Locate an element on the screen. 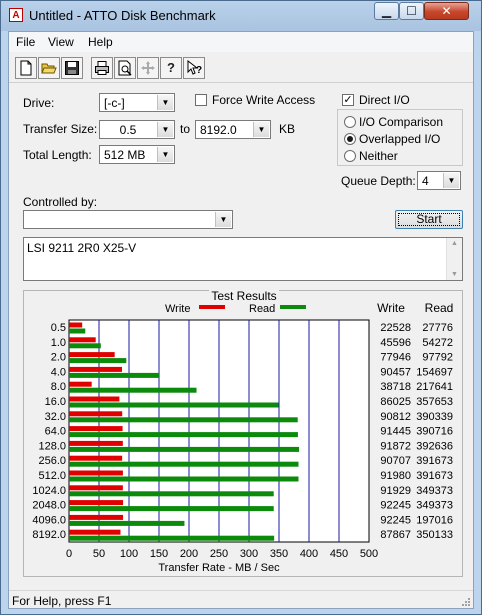 This screenshot has width=482, height=615. write-value: 91980 is located at coordinates (395, 476).